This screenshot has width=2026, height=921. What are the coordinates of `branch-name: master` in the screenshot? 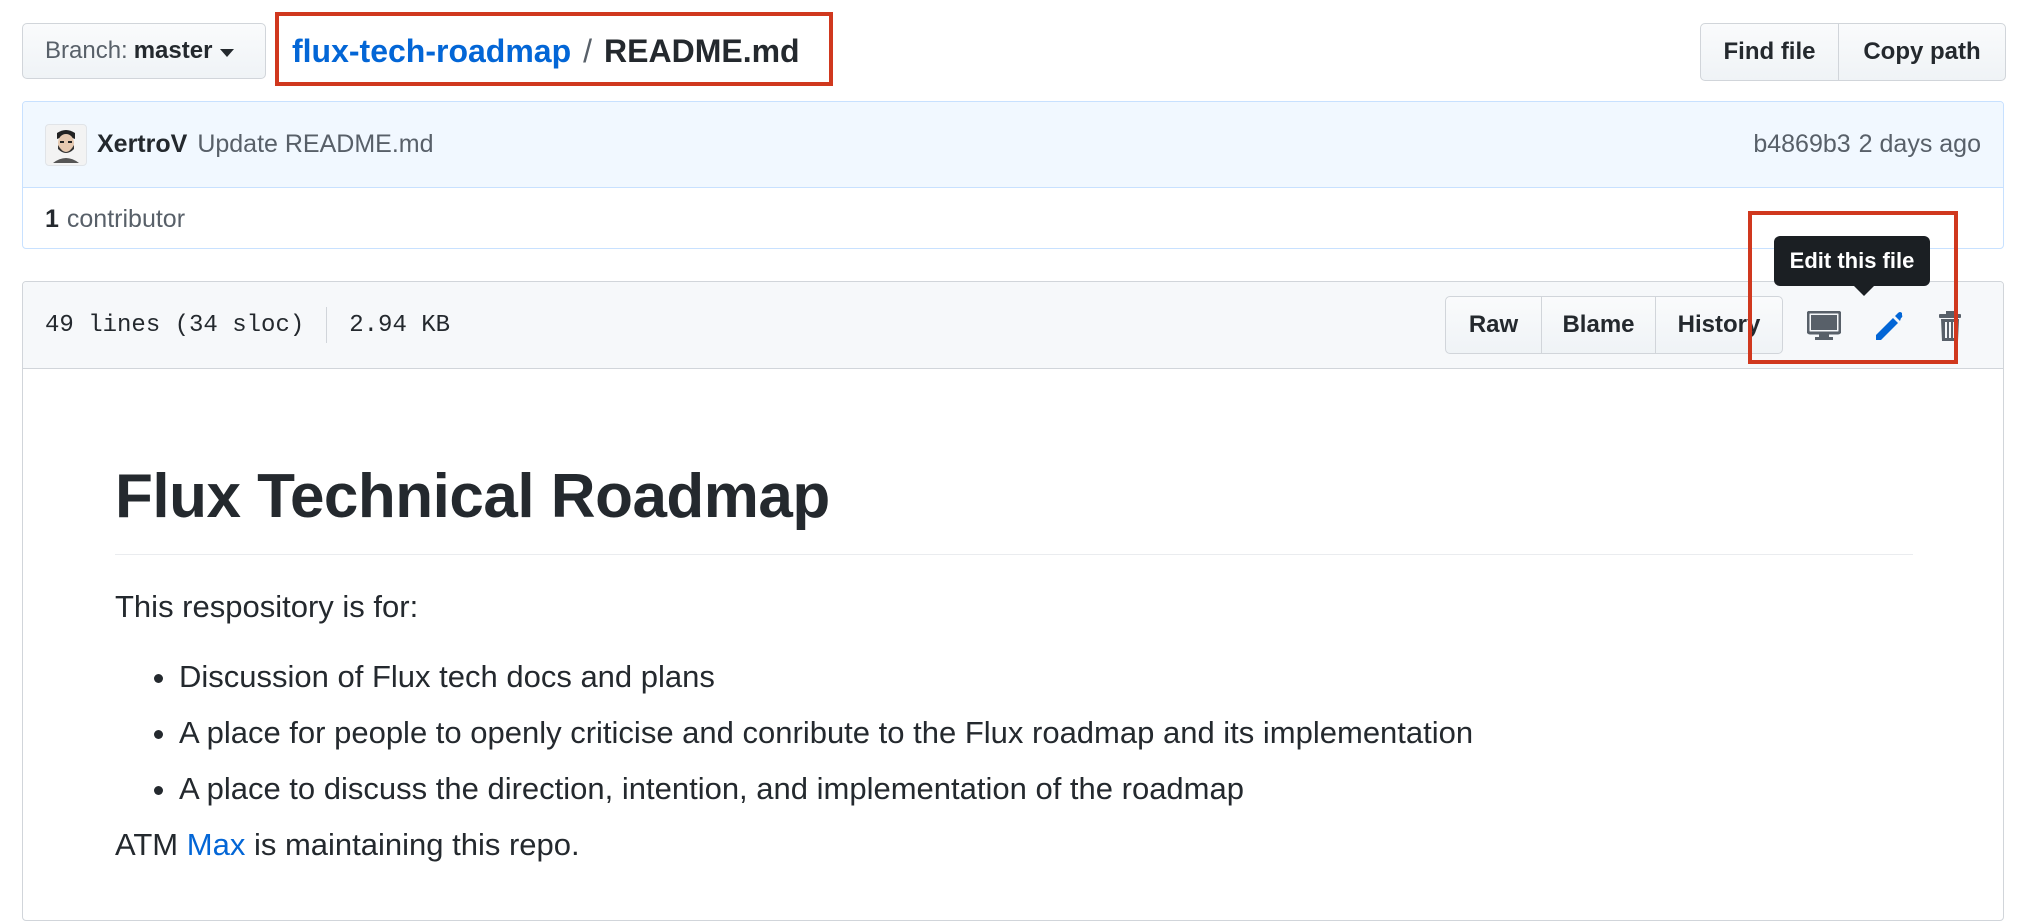 It's located at (173, 50).